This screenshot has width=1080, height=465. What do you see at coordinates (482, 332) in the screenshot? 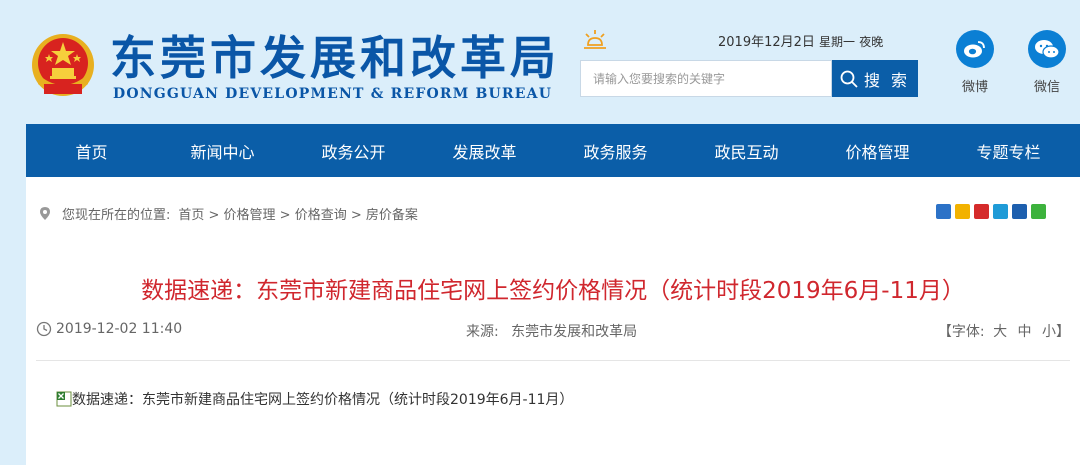
I see `source-label: 来源:` at bounding box center [482, 332].